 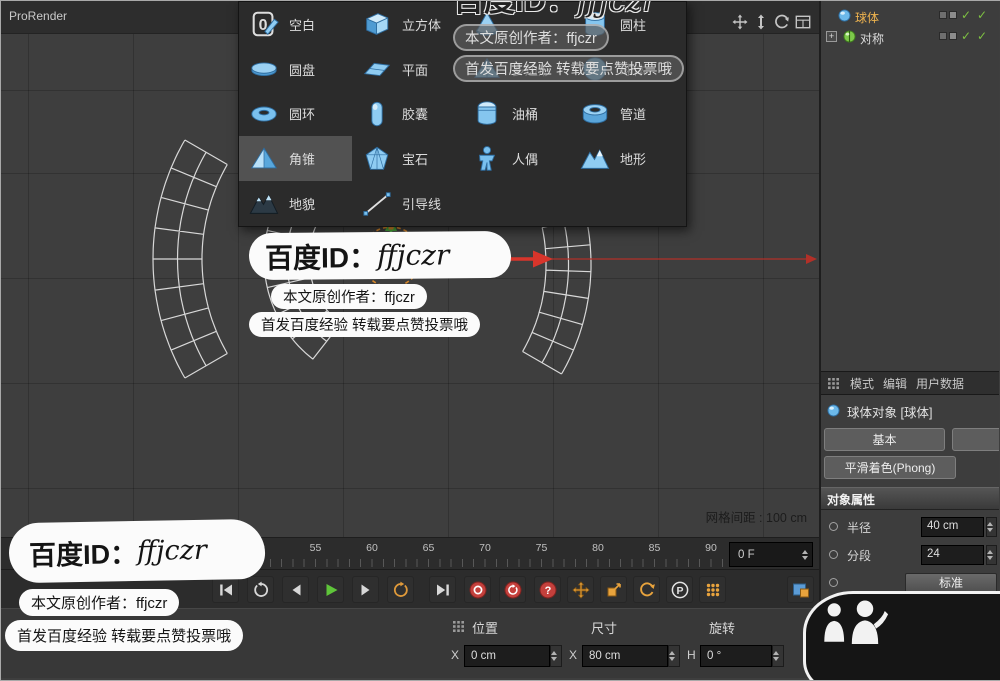 I want to click on menu-item-prorender: ProRender, so click(x=38, y=16).